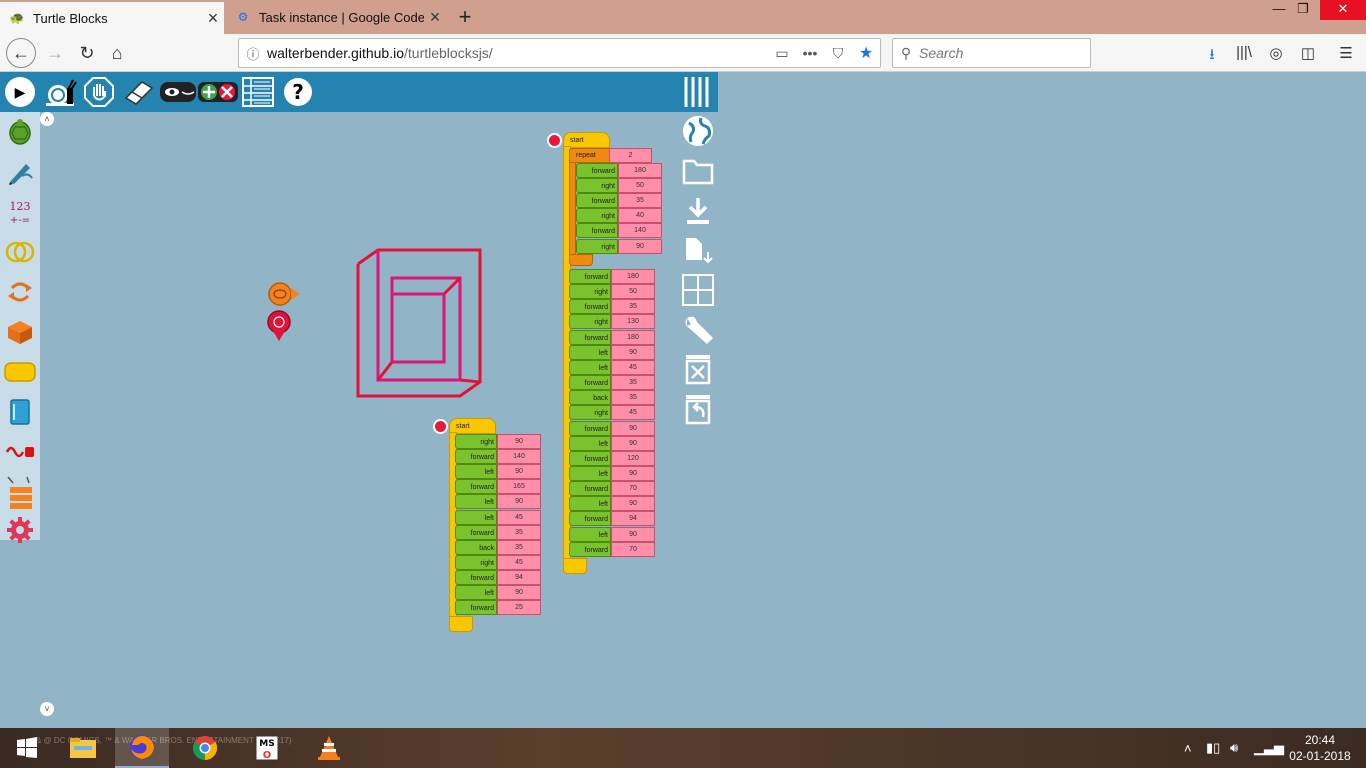 The height and width of the screenshot is (768, 1366). What do you see at coordinates (603, 505) in the screenshot?
I see `command-label: left` at bounding box center [603, 505].